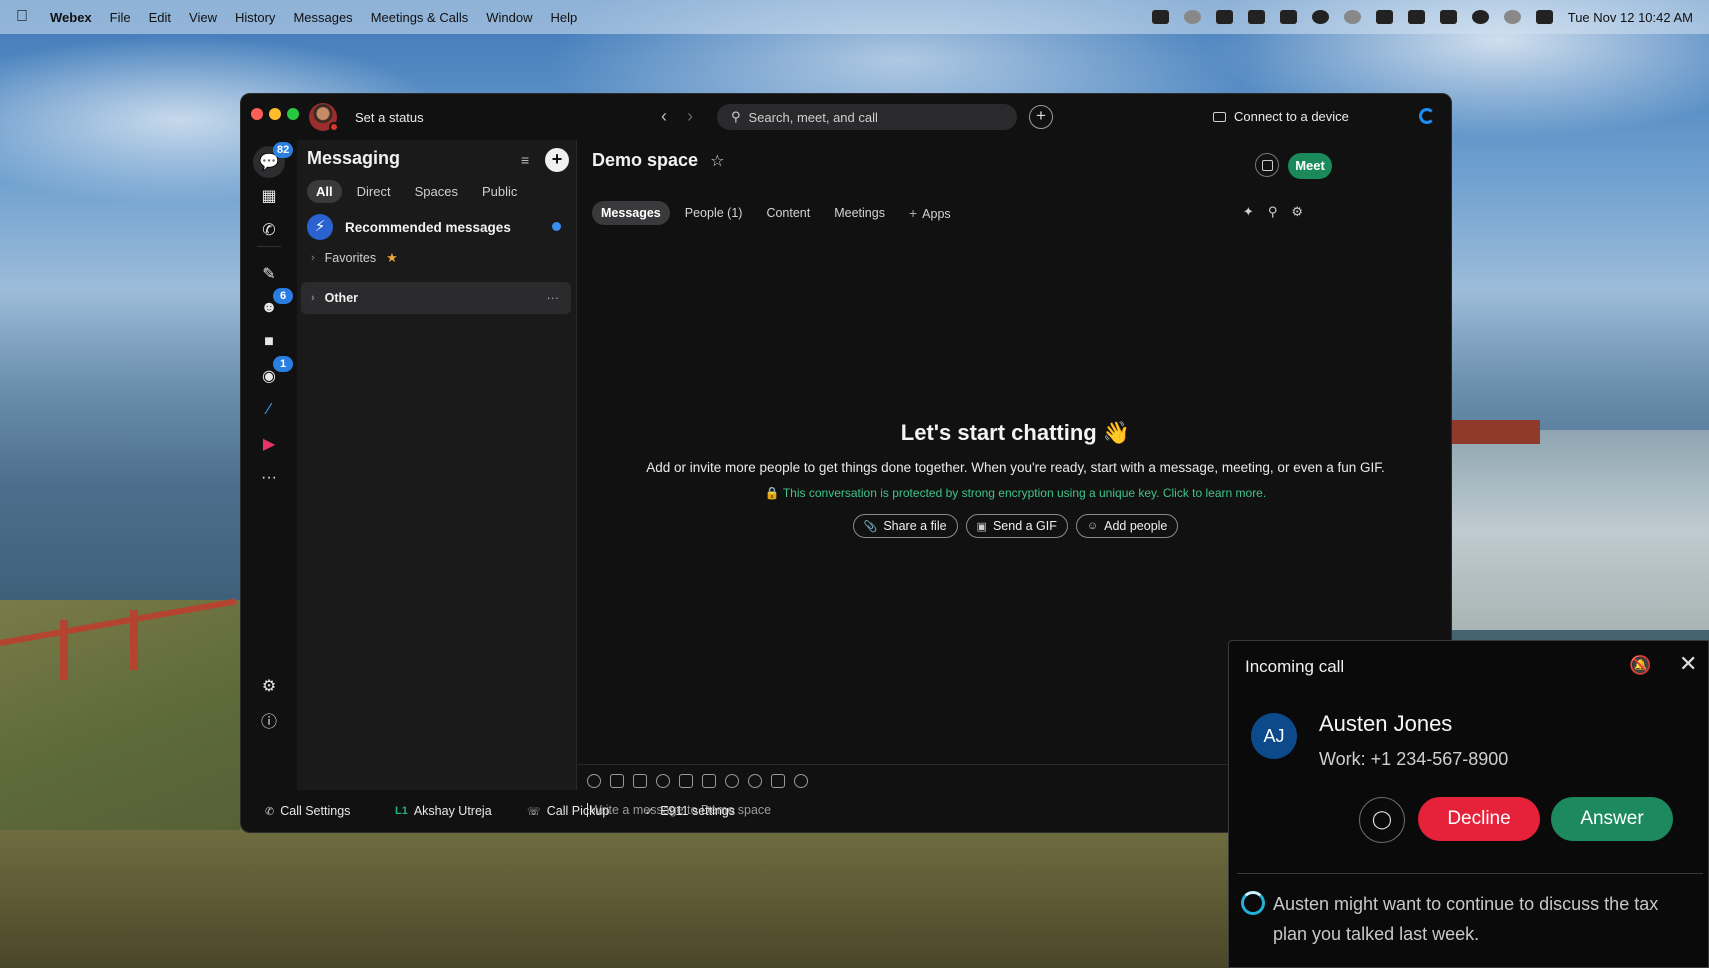 The image size is (1709, 968). What do you see at coordinates (557, 160) in the screenshot?
I see `new-conversation-button: +` at bounding box center [557, 160].